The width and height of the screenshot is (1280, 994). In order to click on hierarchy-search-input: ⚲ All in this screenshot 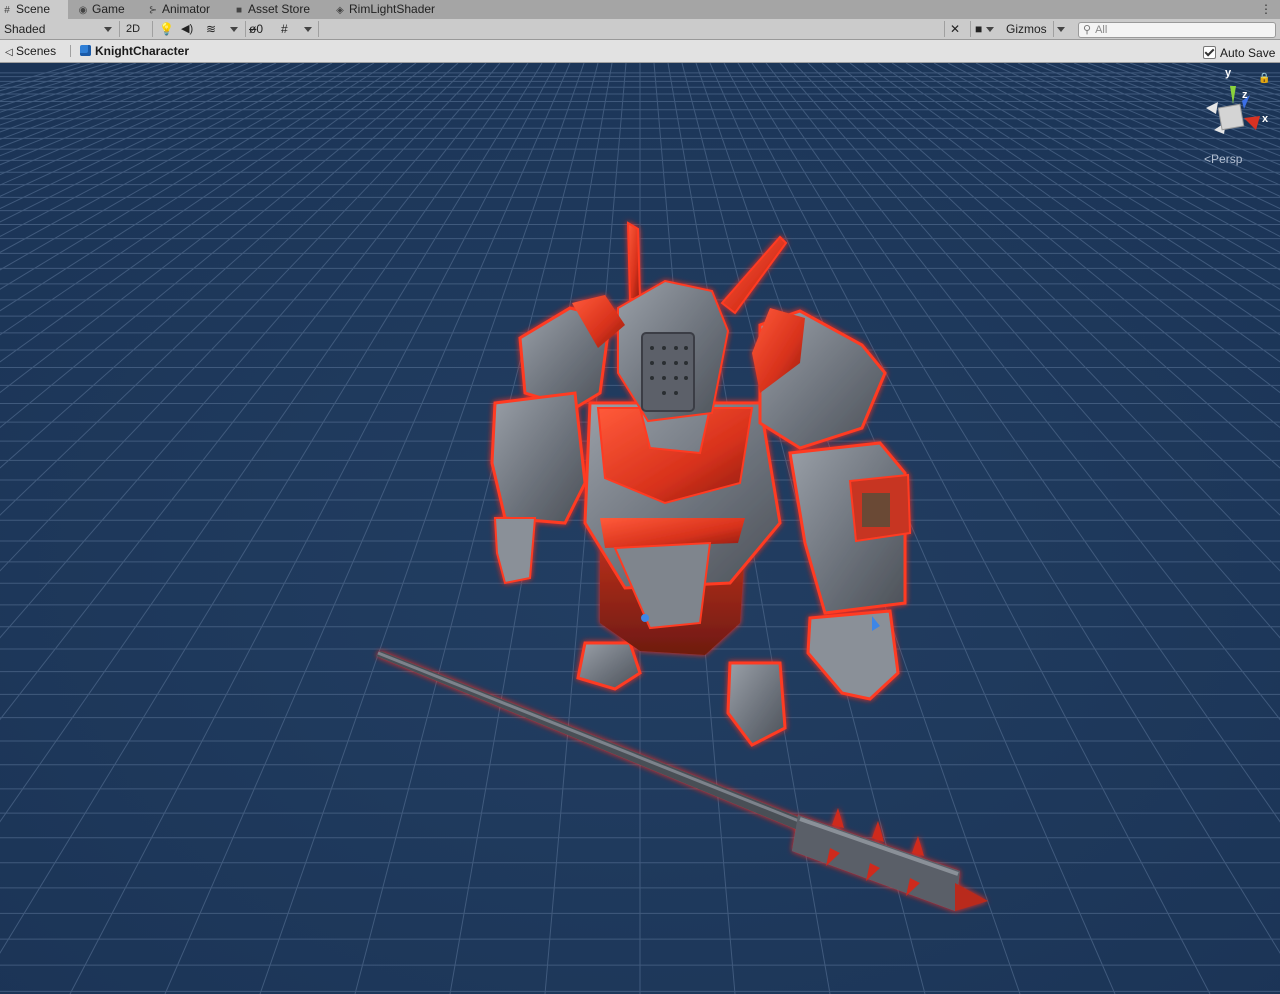, I will do `click(1177, 30)`.